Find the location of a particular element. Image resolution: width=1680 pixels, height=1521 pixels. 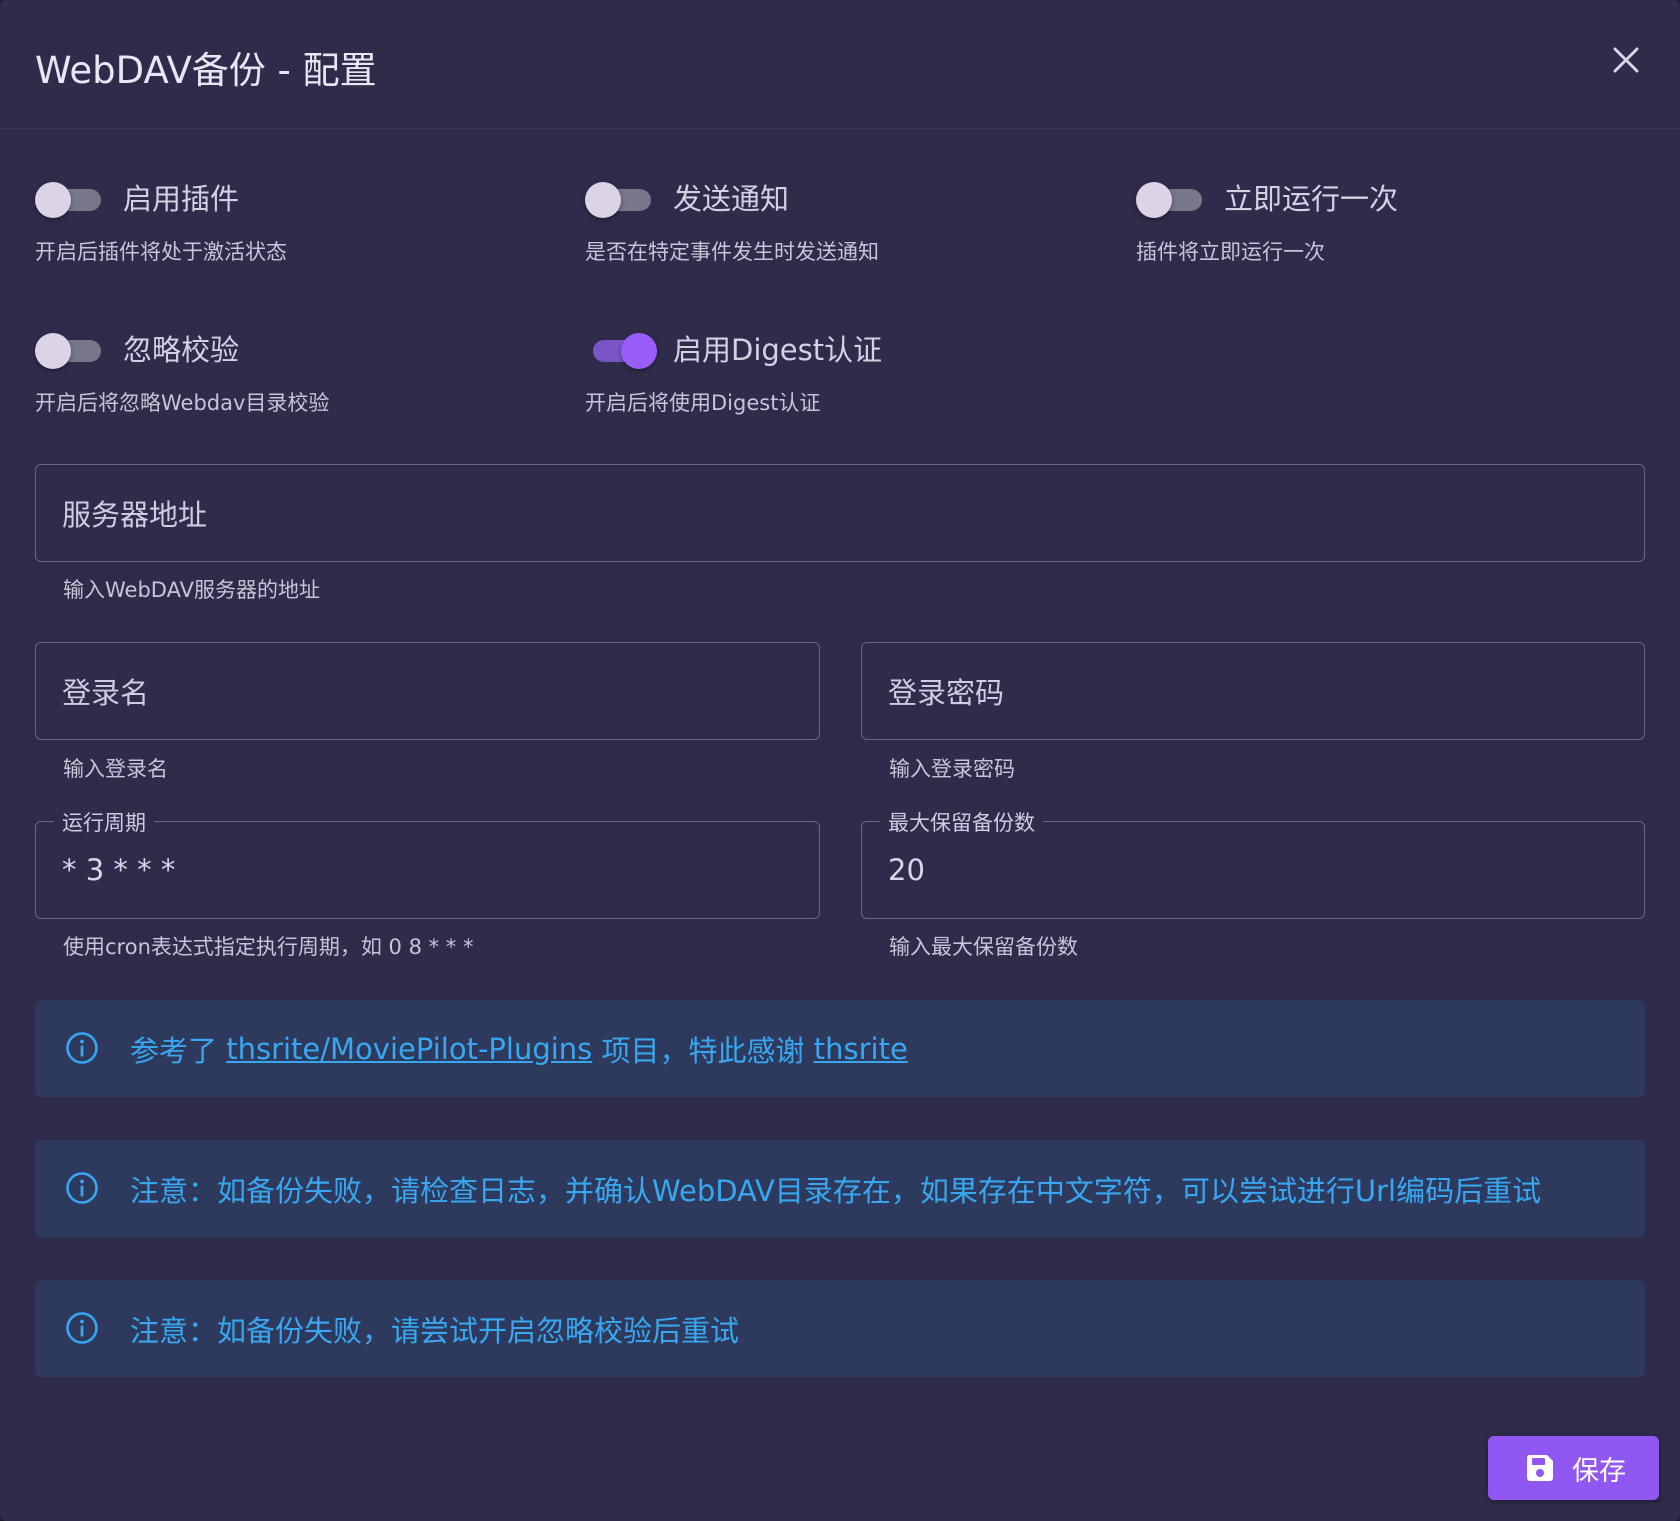

run-once-label: 立即运行一次 is located at coordinates (1311, 199).